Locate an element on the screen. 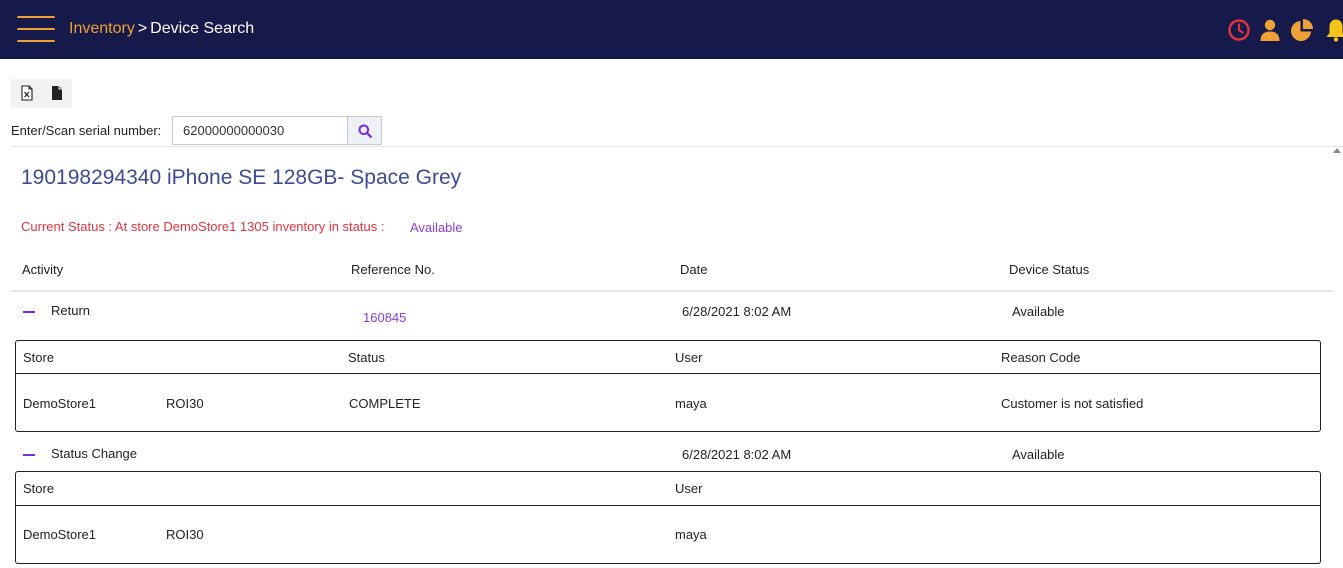  search-button is located at coordinates (364, 130).